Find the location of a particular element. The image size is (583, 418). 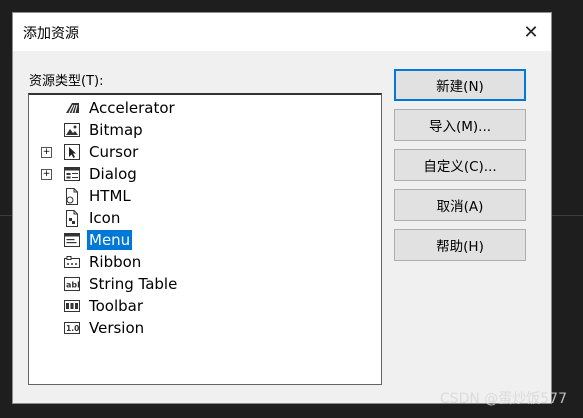

tree-item-dialog: + Dialog is located at coordinates (205, 174).